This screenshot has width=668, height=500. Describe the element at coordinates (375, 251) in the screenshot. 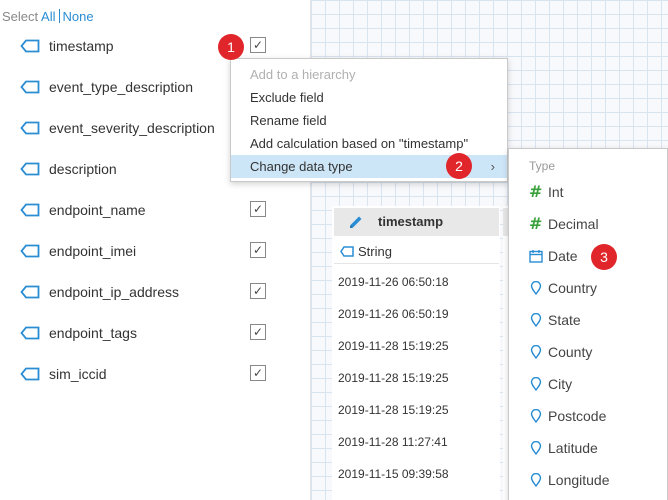

I see `preview-type-label: String` at that location.